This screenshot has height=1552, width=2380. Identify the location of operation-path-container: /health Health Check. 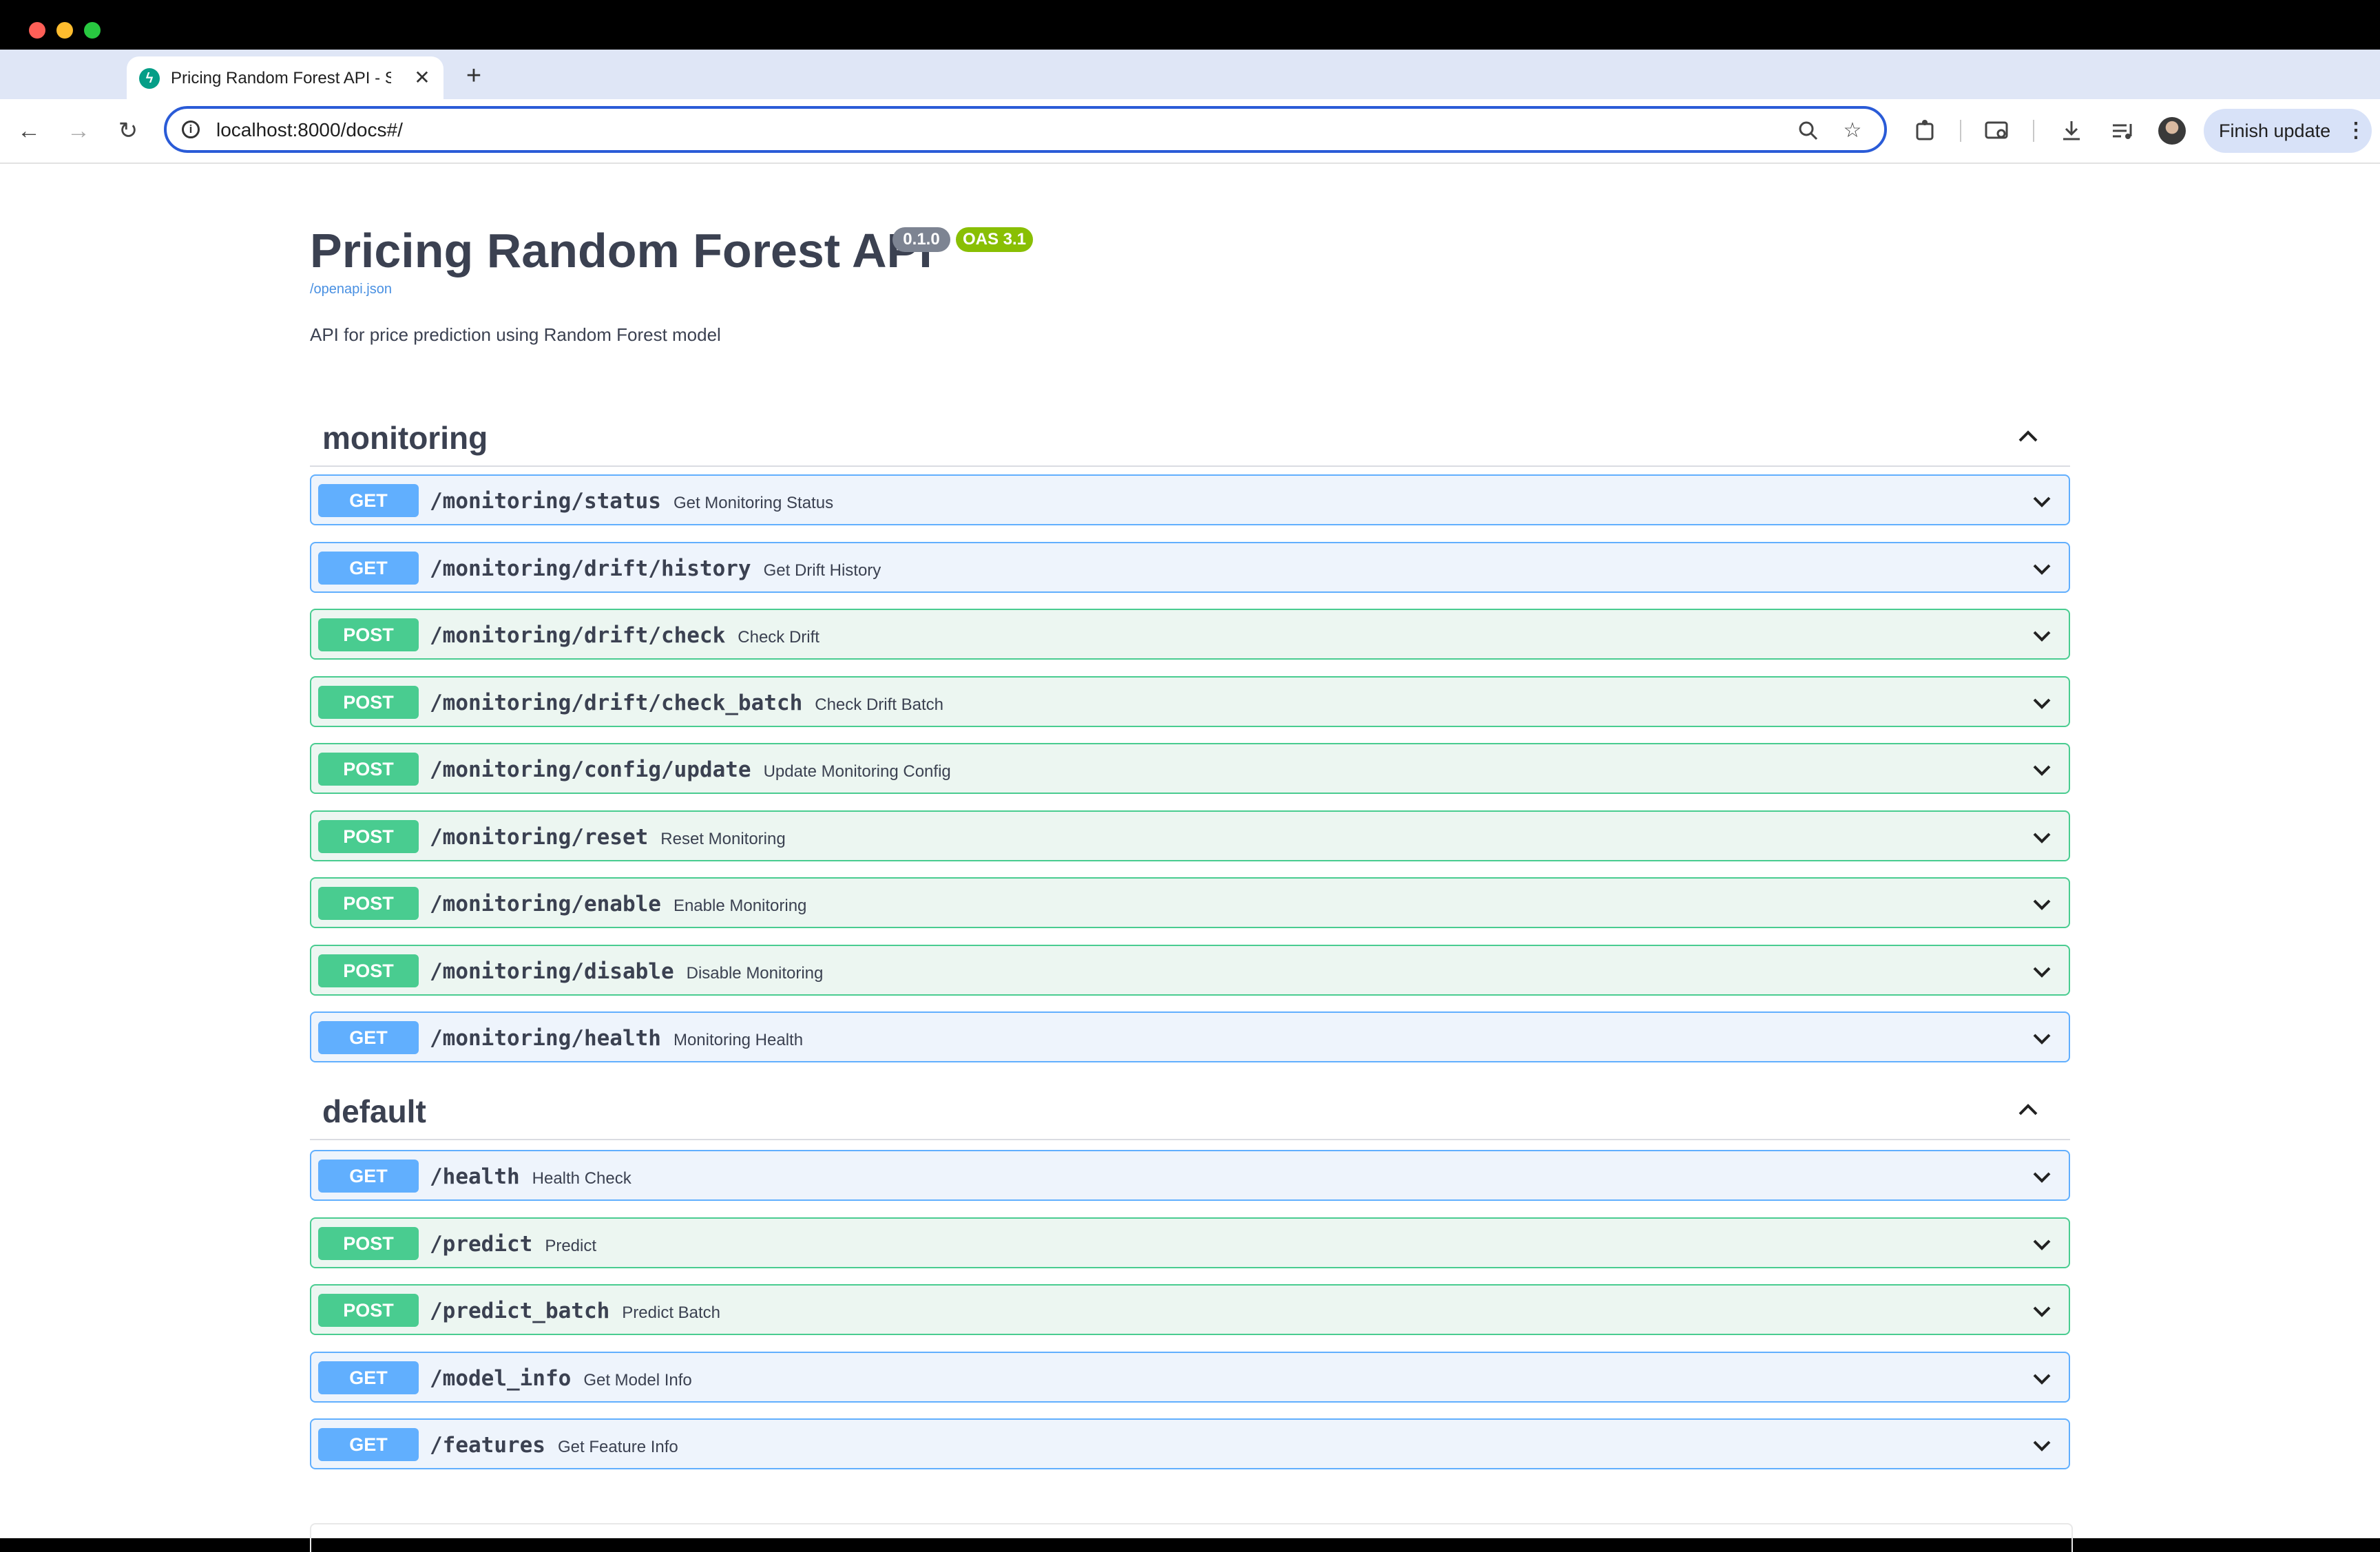
(530, 1178).